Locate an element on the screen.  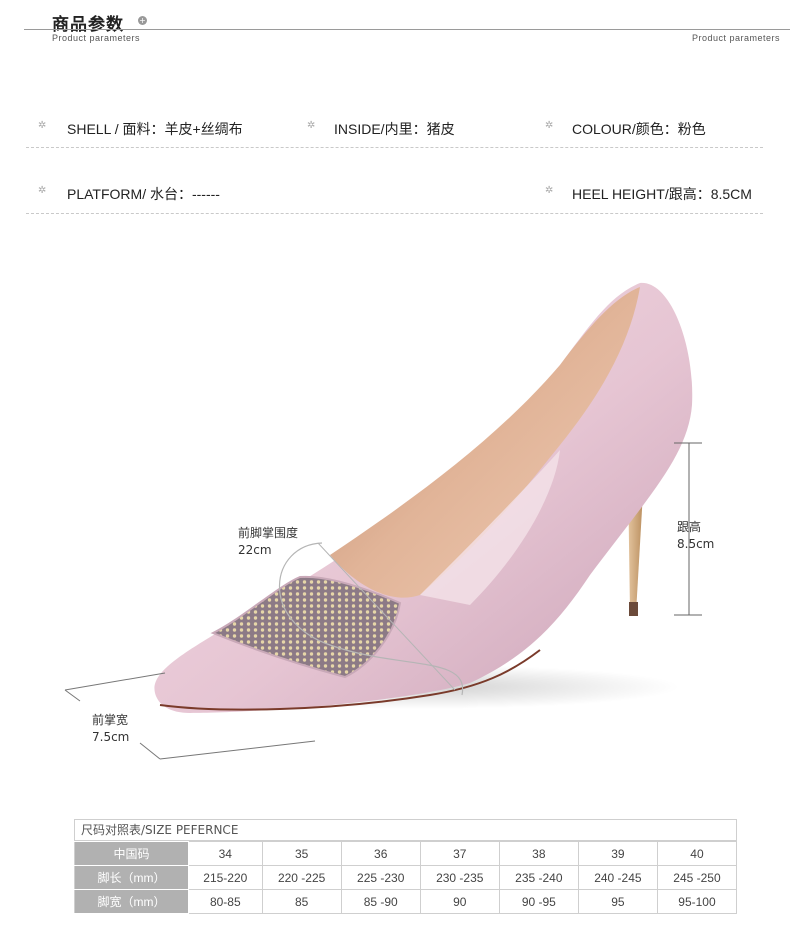
size-table-caption: 尺码对照表/SIZE PEFERNCE is located at coordinates (405, 830).